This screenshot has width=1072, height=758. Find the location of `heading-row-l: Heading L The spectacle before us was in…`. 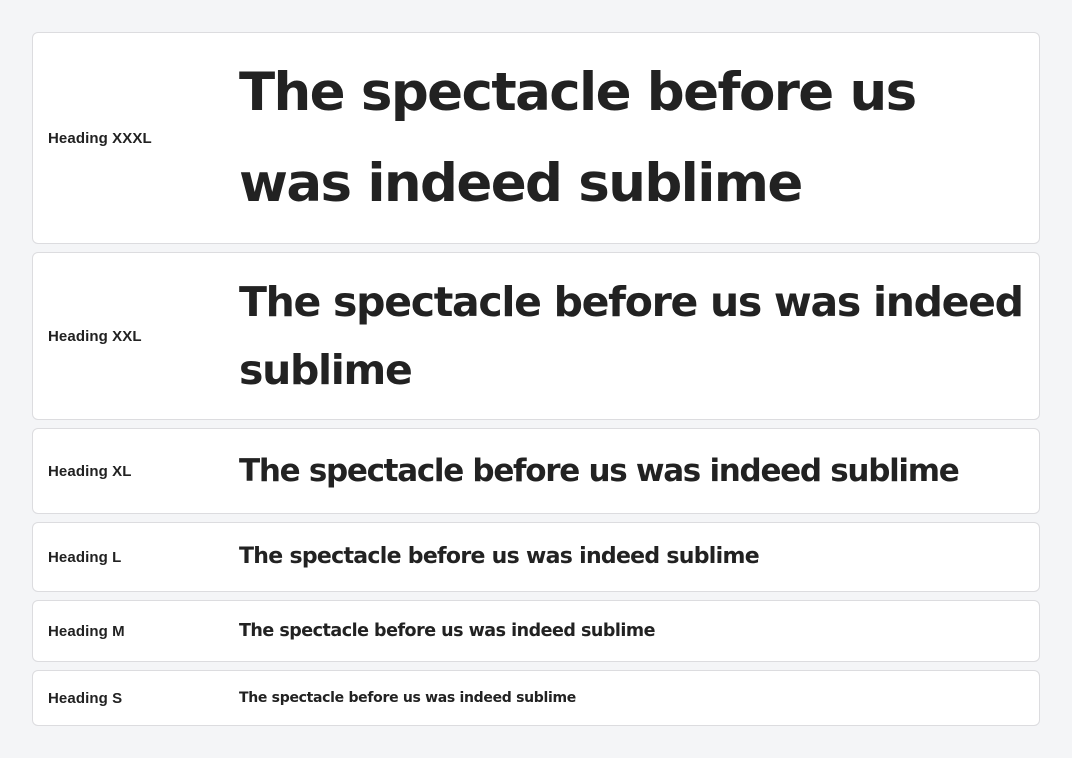

heading-row-l: Heading L The spectacle before us was in… is located at coordinates (536, 557).